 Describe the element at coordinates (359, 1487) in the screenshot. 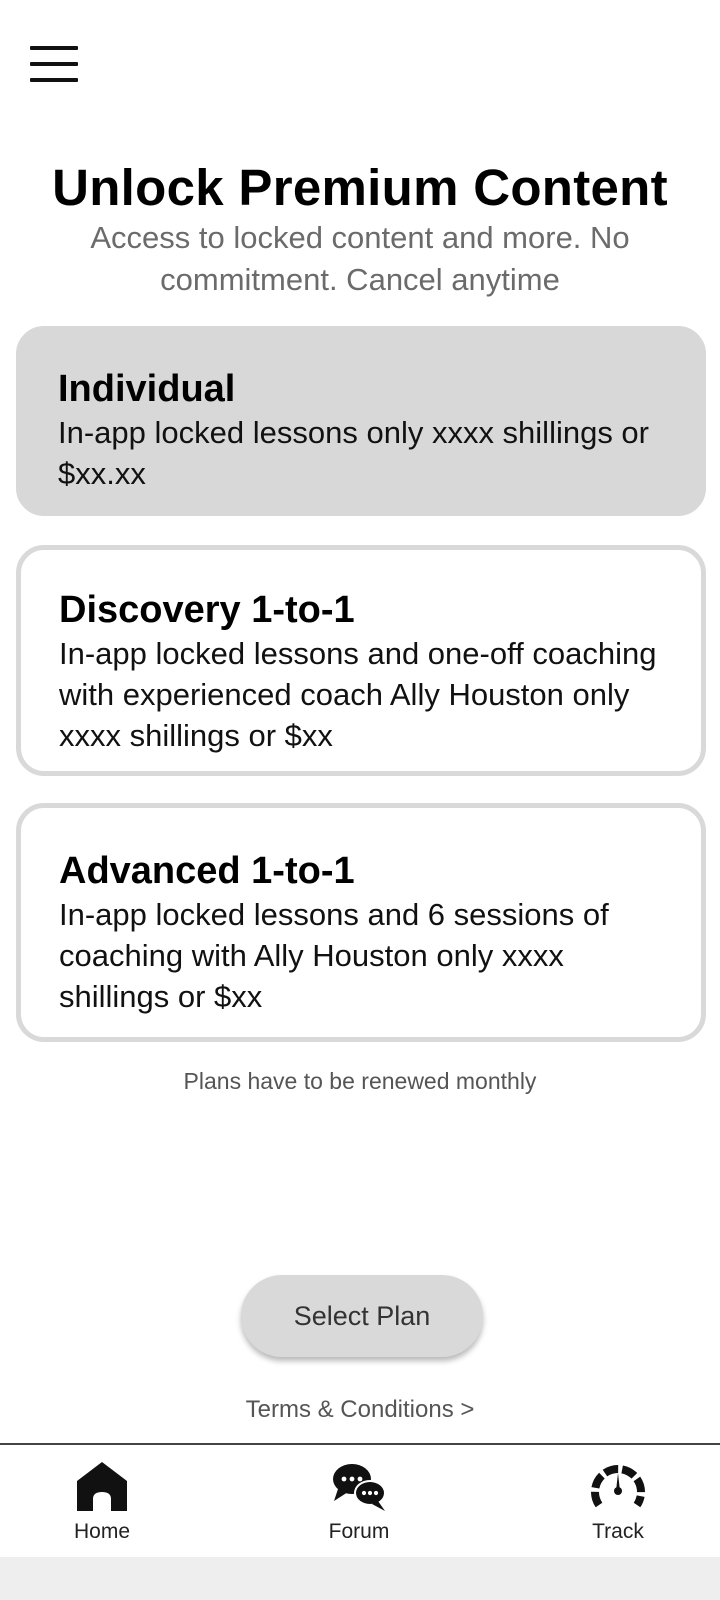

I see `chat-bubbles-icon` at that location.